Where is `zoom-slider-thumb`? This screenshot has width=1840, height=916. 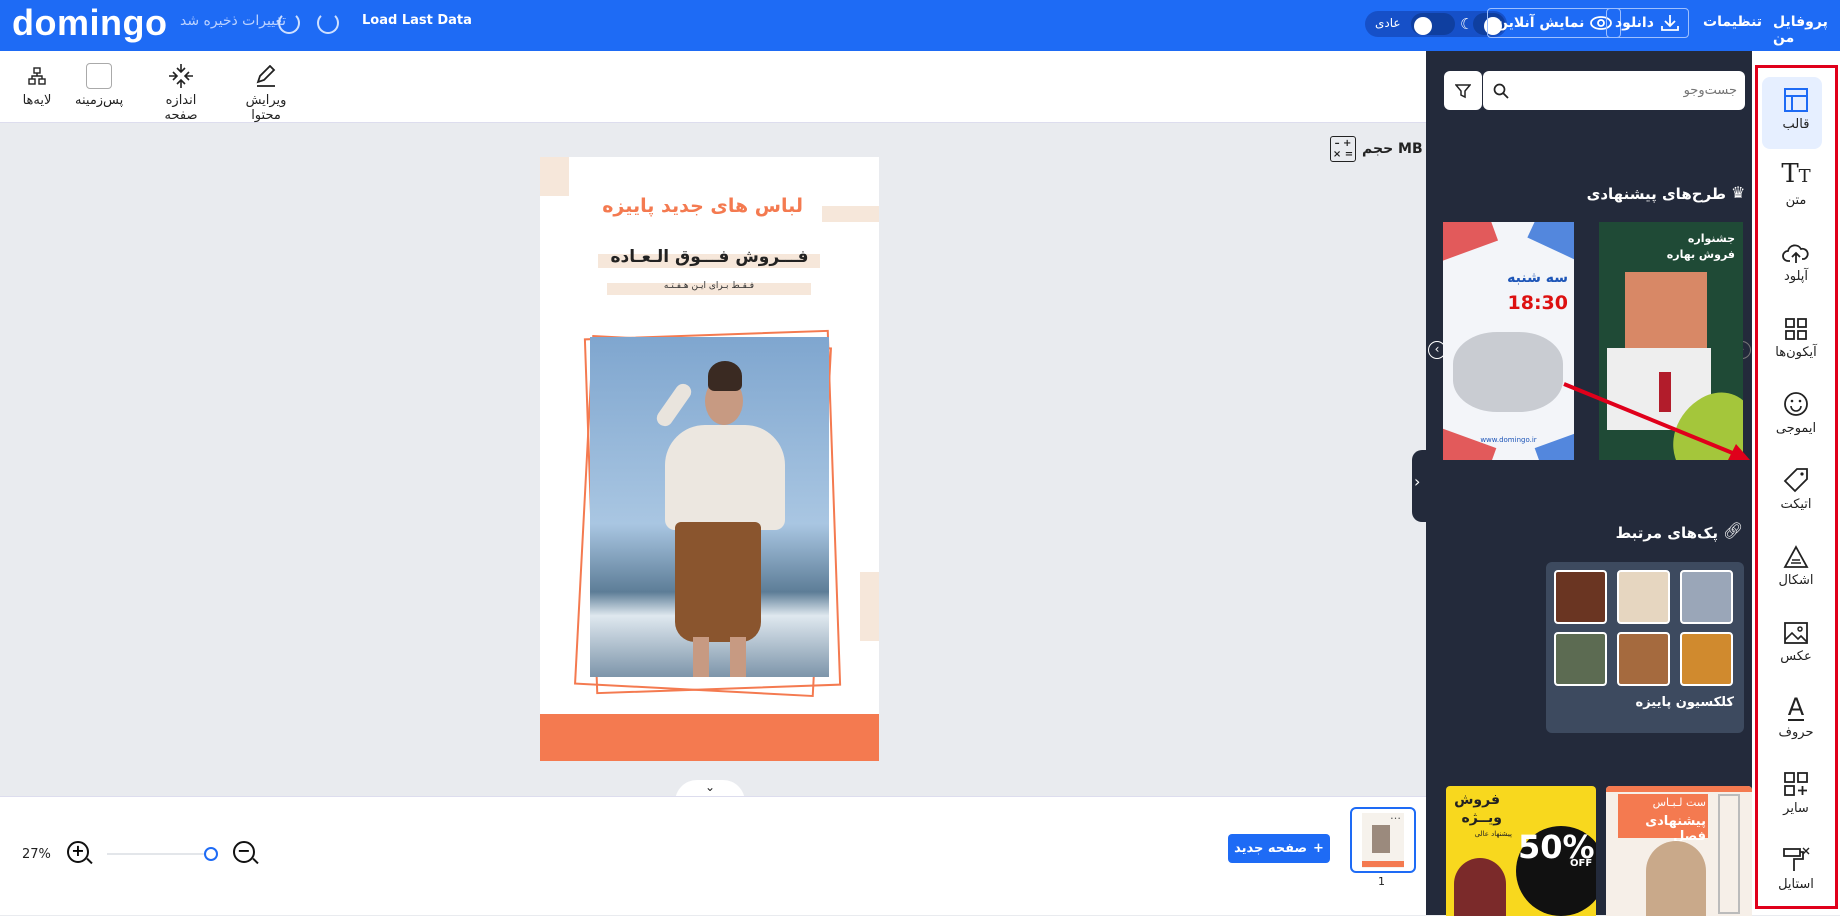
zoom-slider-thumb is located at coordinates (211, 854).